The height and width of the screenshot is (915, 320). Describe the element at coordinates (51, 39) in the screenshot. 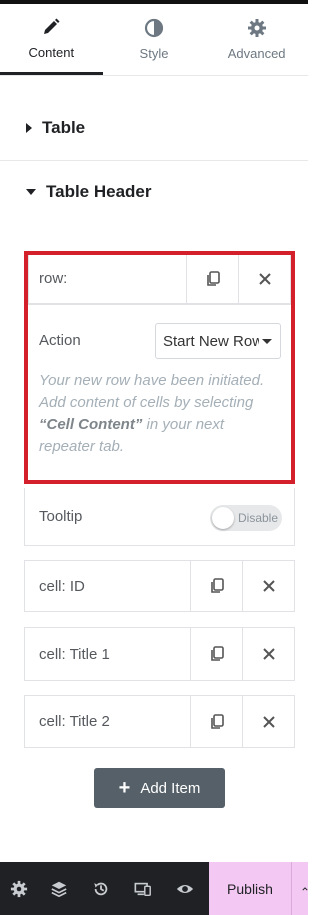

I see `tab-content: Content` at that location.